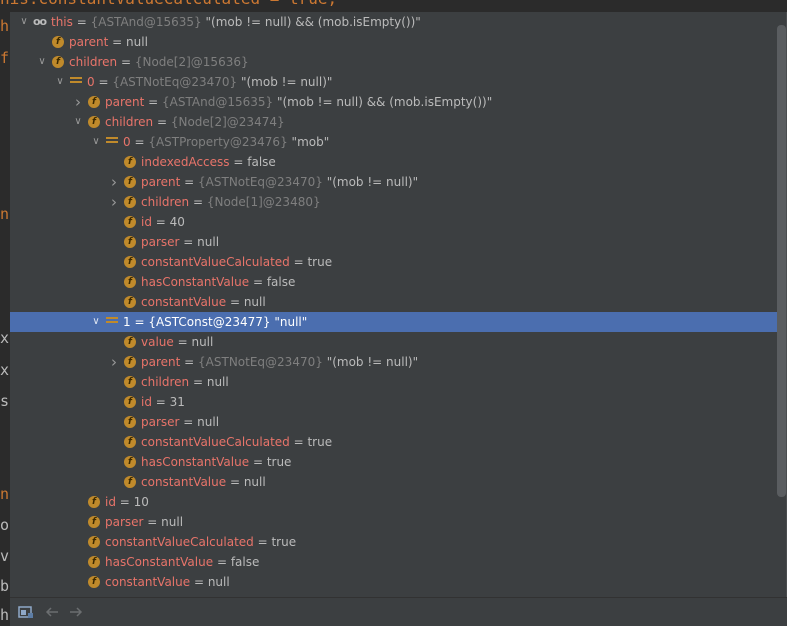 The height and width of the screenshot is (626, 787). I want to click on tree-row: f hasConstantValue = true, so click(393, 462).